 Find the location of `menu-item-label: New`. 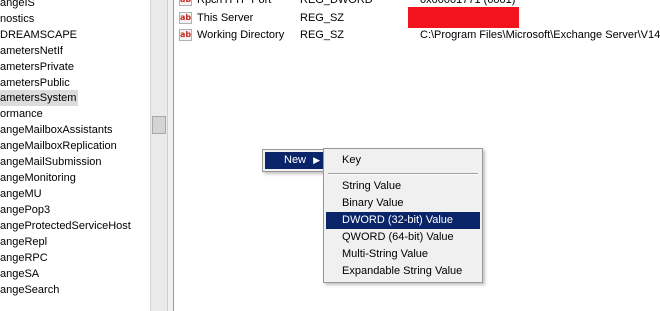

menu-item-label: New is located at coordinates (295, 160).